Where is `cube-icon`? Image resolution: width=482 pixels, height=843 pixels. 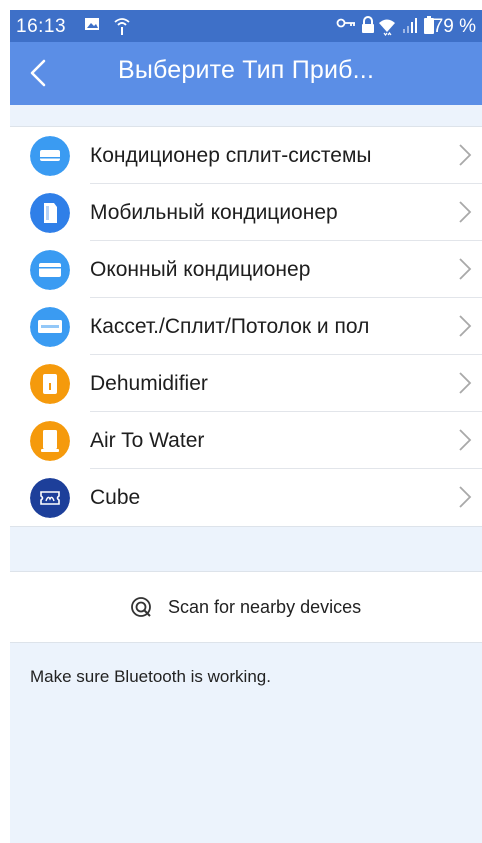
cube-icon is located at coordinates (50, 498).